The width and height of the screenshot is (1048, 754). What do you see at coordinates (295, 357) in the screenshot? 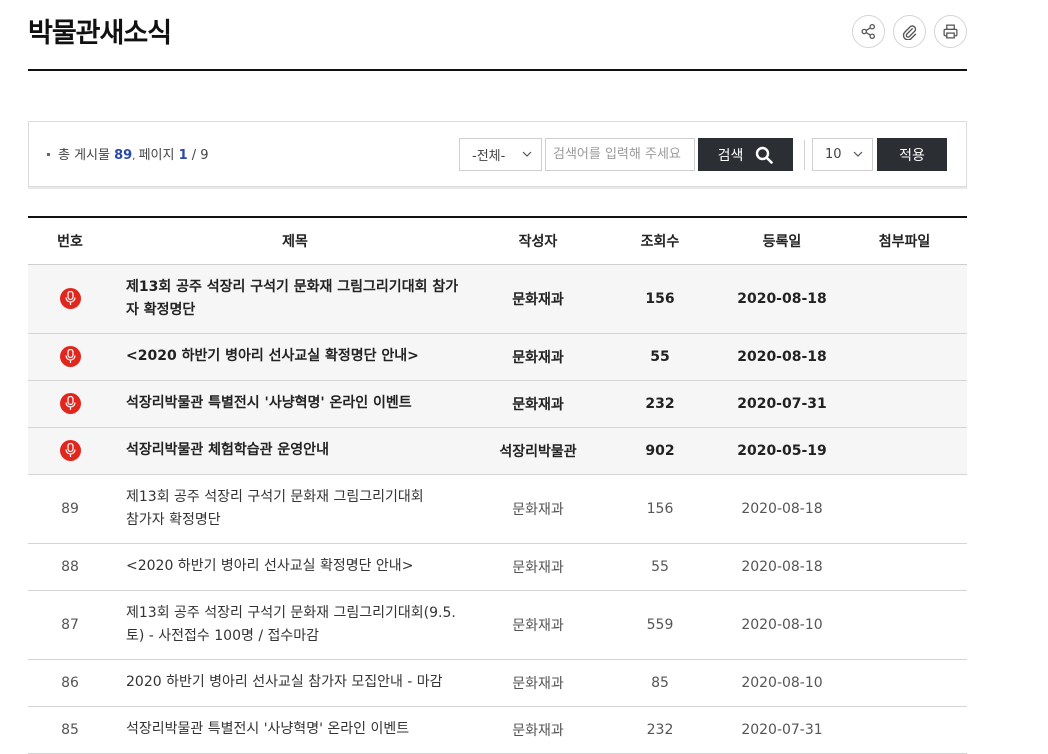
I see `notice-title-link: <2020 하반기 병아리 선사교실 확정명단 안내>` at bounding box center [295, 357].